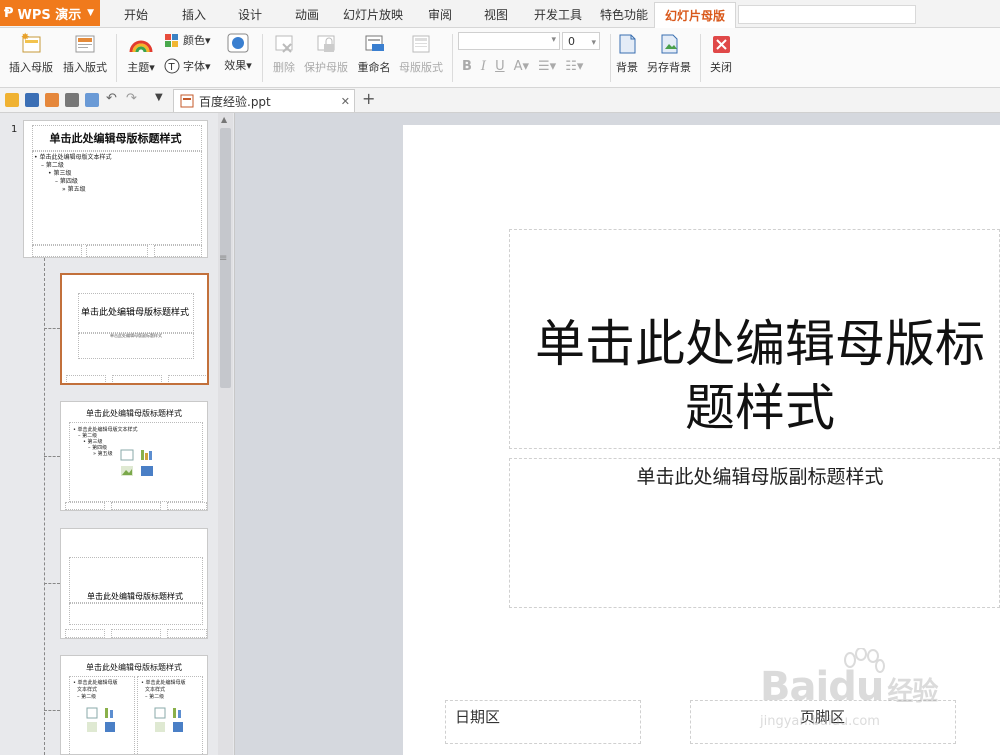 This screenshot has height=755, width=1000. Describe the element at coordinates (178, 251) in the screenshot. I see `number-placeholder` at that location.